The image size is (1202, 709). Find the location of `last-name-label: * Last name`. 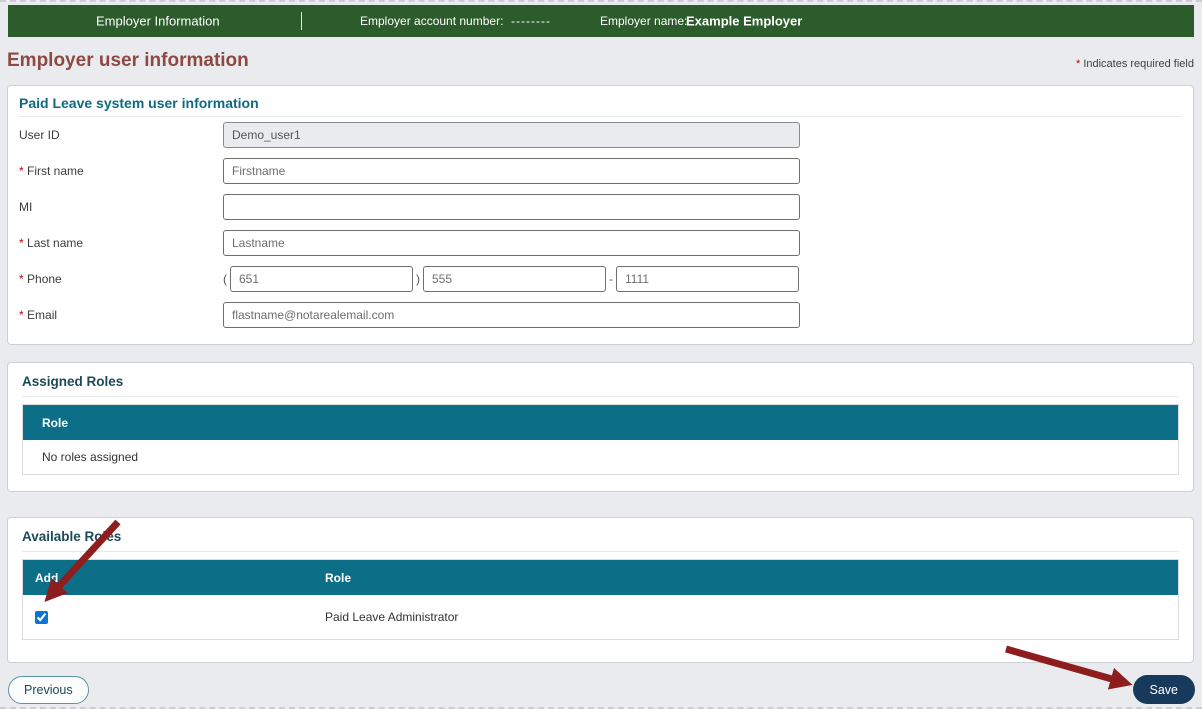

last-name-label: * Last name is located at coordinates (51, 243).